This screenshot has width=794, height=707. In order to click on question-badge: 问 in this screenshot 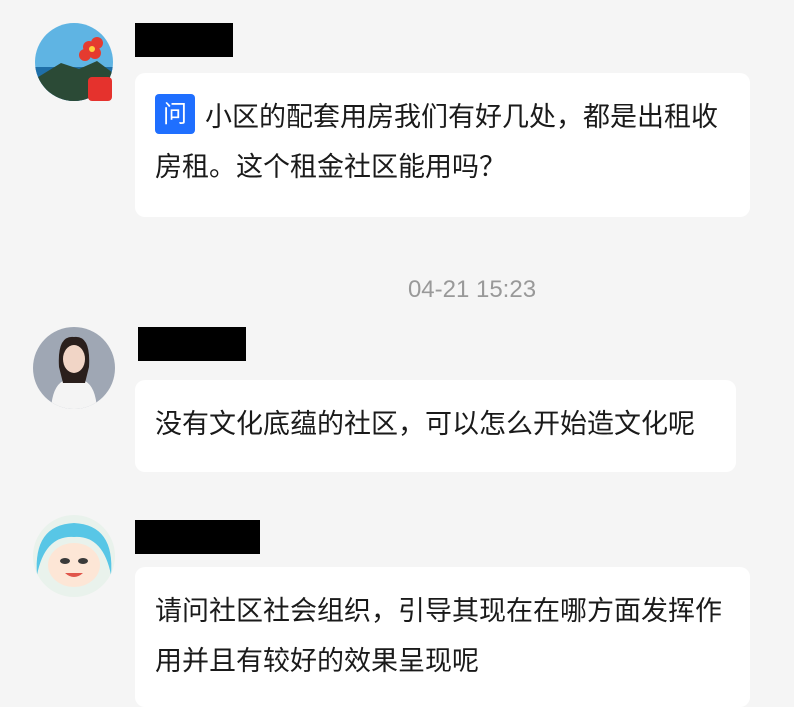, I will do `click(175, 114)`.